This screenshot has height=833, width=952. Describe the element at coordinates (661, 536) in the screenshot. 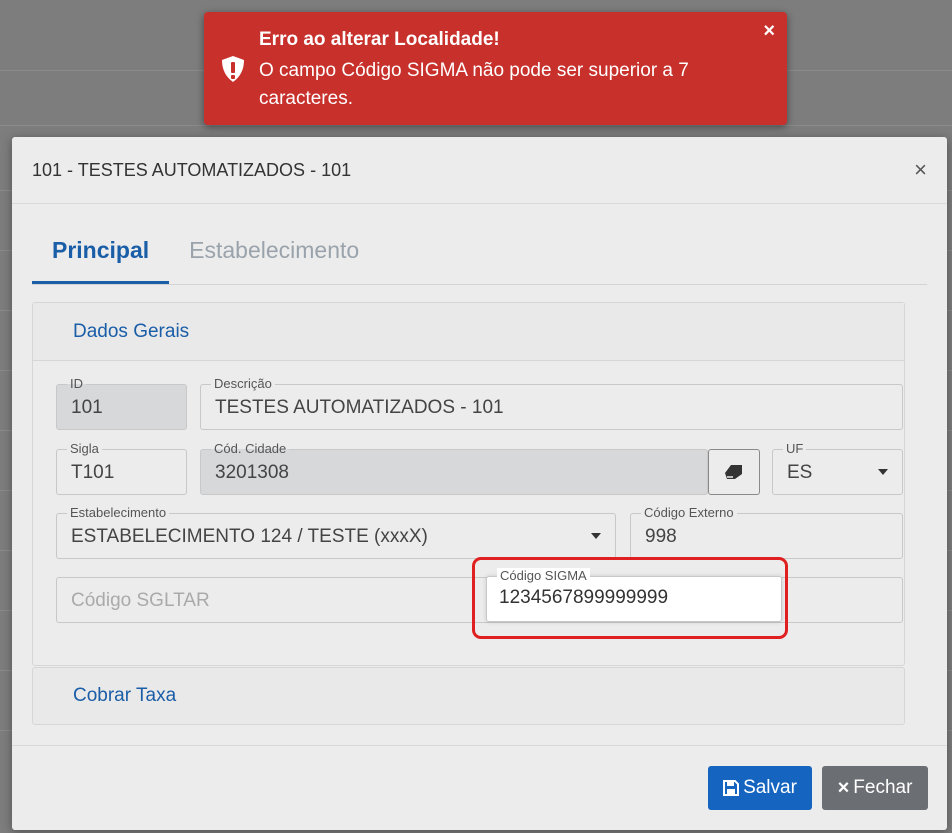

I see `codigo-externo-value: 998` at that location.